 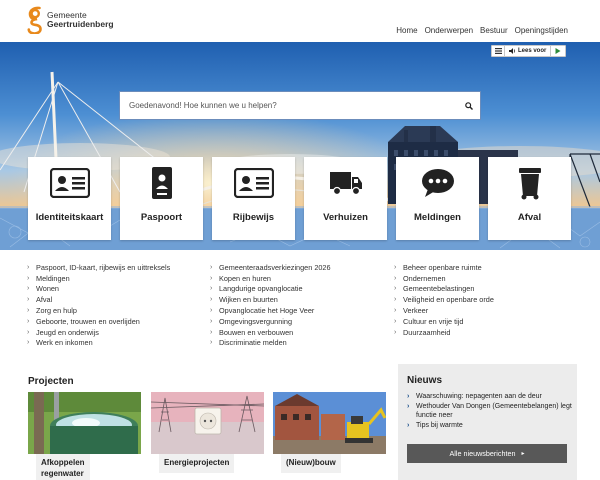 I want to click on list-item: › Cultuur en vrije tijd, so click(x=444, y=321).